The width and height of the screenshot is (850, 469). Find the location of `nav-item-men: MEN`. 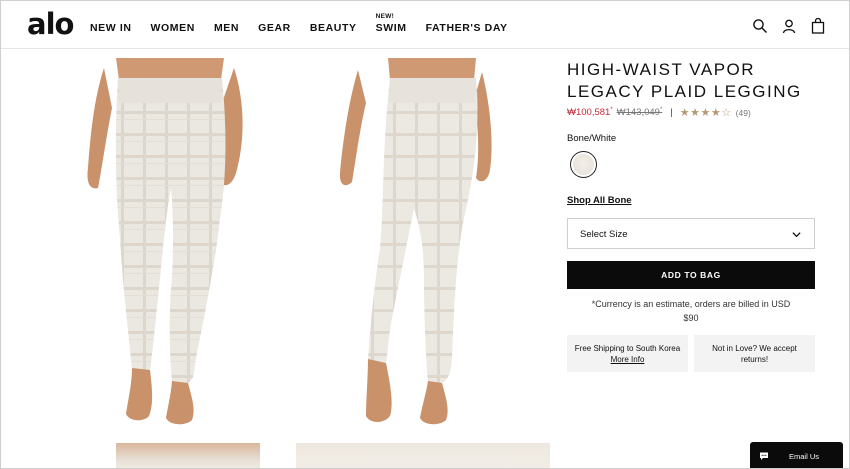

nav-item-men: MEN is located at coordinates (226, 28).